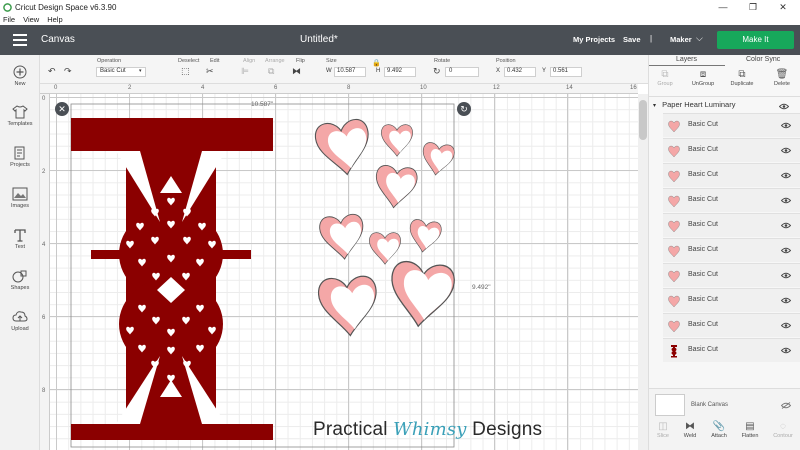 This screenshot has width=800, height=450. I want to click on height-readout: 9.492", so click(481, 287).